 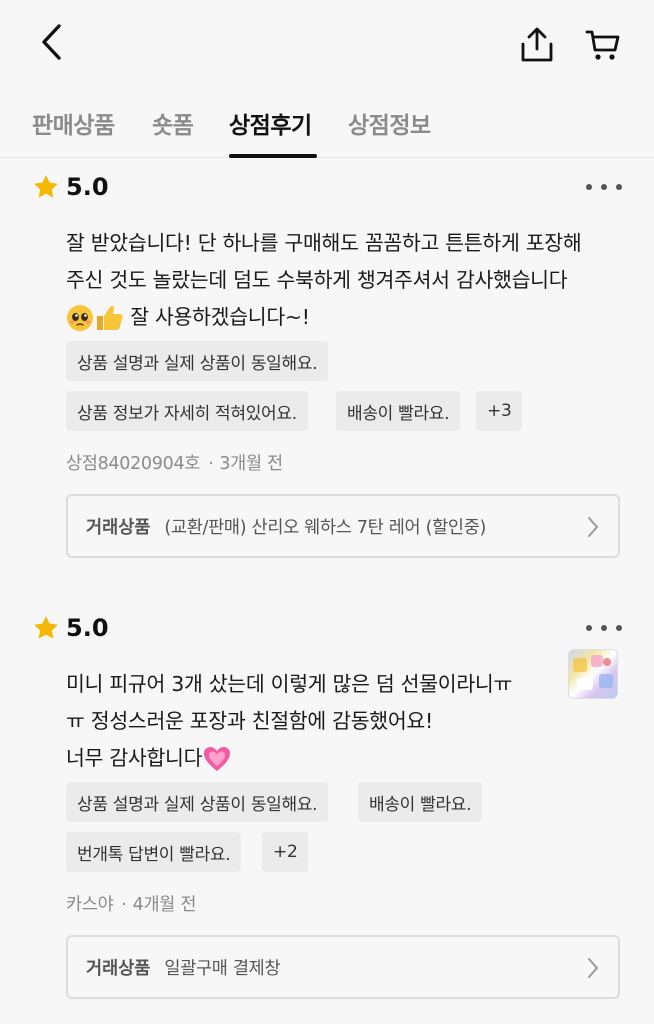 I want to click on share-icon, so click(x=537, y=44).